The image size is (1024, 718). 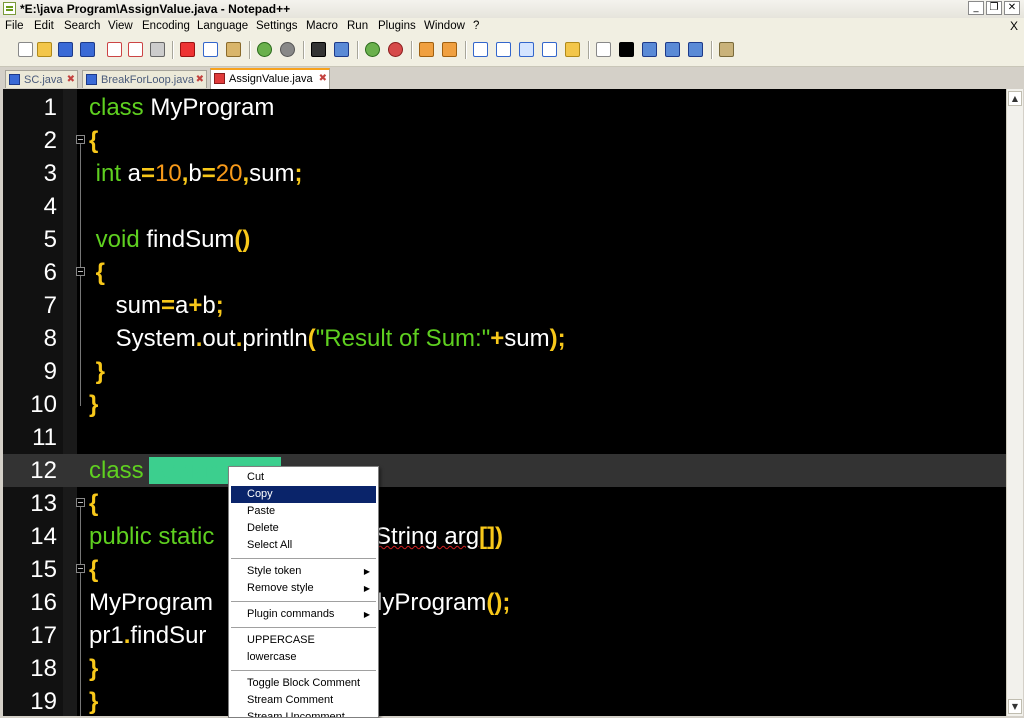 I want to click on menu-encoding: Encoding, so click(x=166, y=26).